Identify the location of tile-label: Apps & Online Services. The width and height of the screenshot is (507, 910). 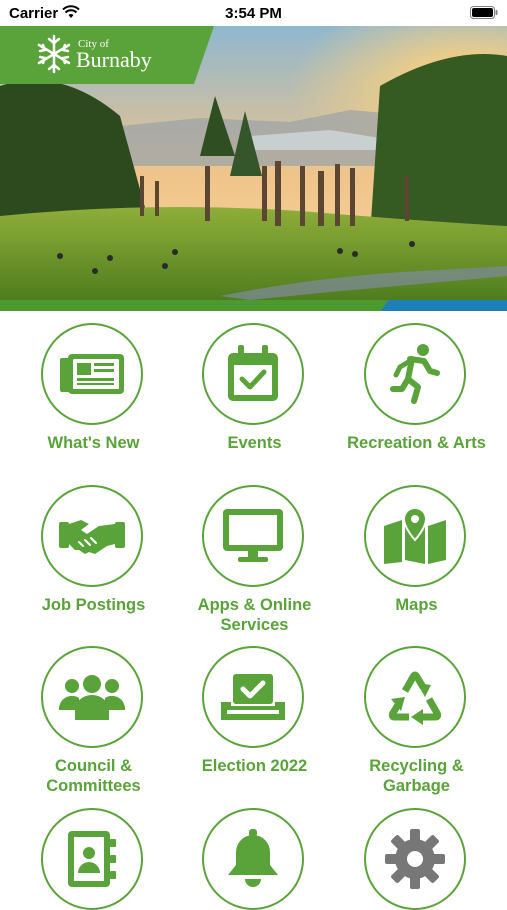
(254, 615).